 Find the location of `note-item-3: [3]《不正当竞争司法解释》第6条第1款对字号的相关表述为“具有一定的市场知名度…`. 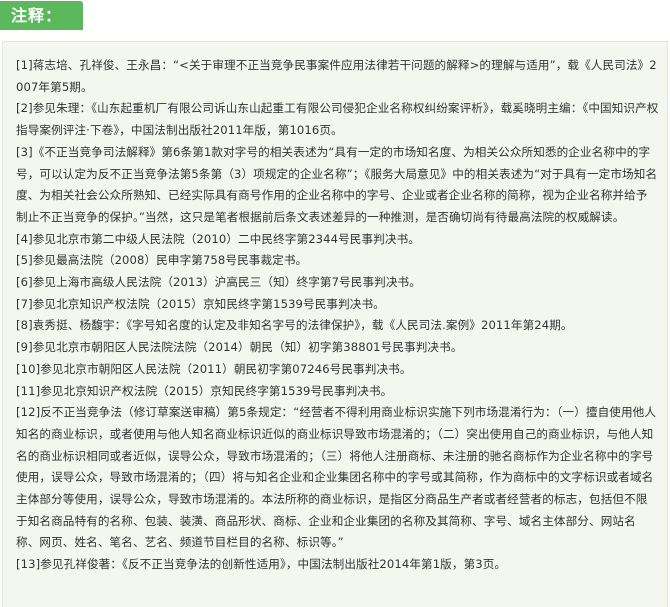

note-item-3: [3]《不正当竞争司法解释》第6条第1款对字号的相关表述为“具有一定的市场知名度… is located at coordinates (337, 184).